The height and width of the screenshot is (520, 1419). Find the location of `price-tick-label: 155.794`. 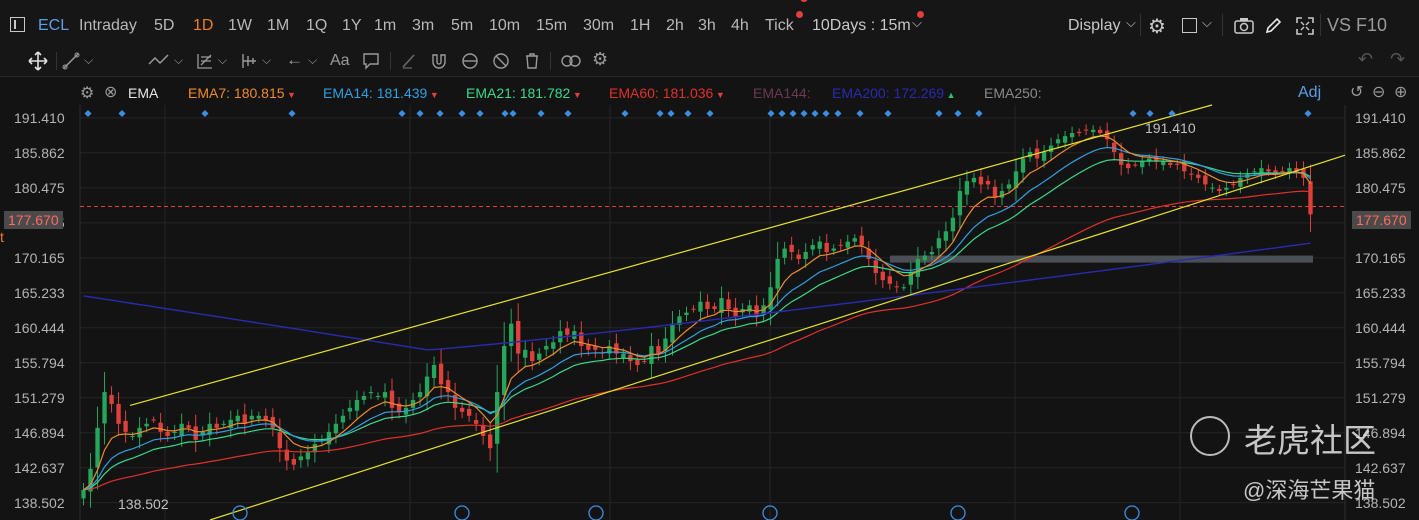

price-tick-label: 155.794 is located at coordinates (1380, 362).